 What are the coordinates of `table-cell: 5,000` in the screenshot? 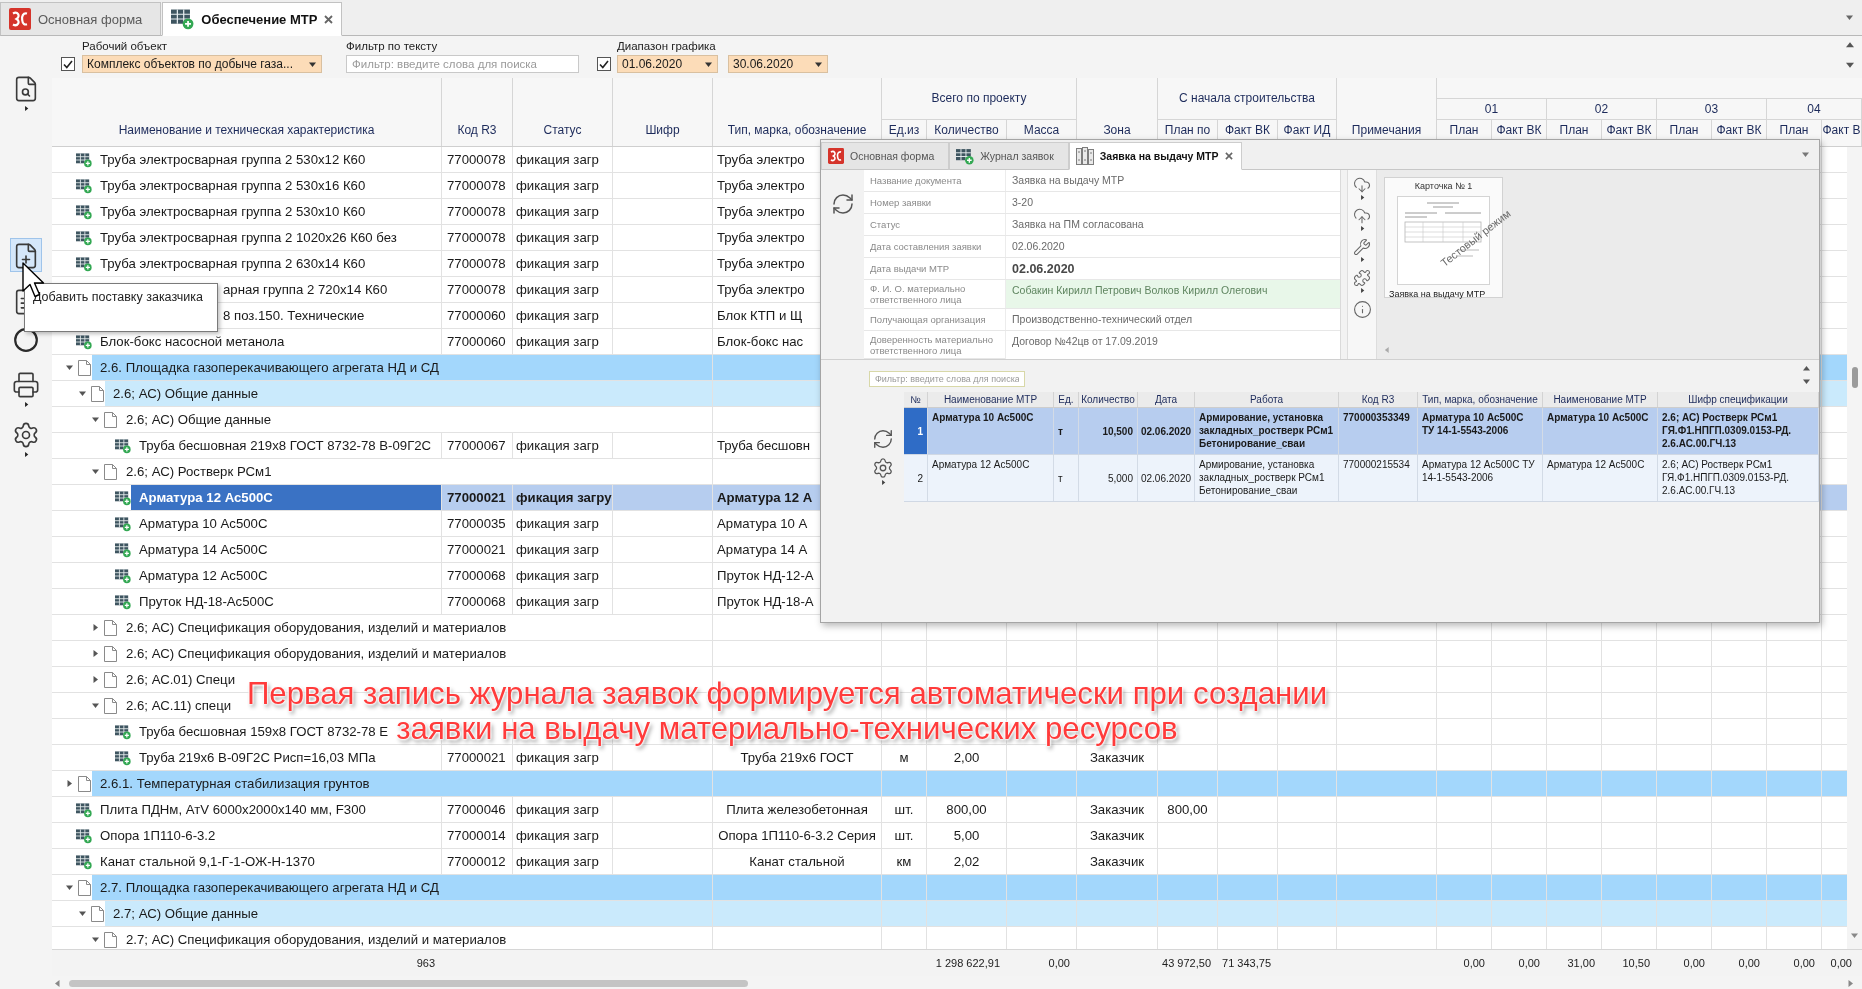 It's located at (1108, 478).